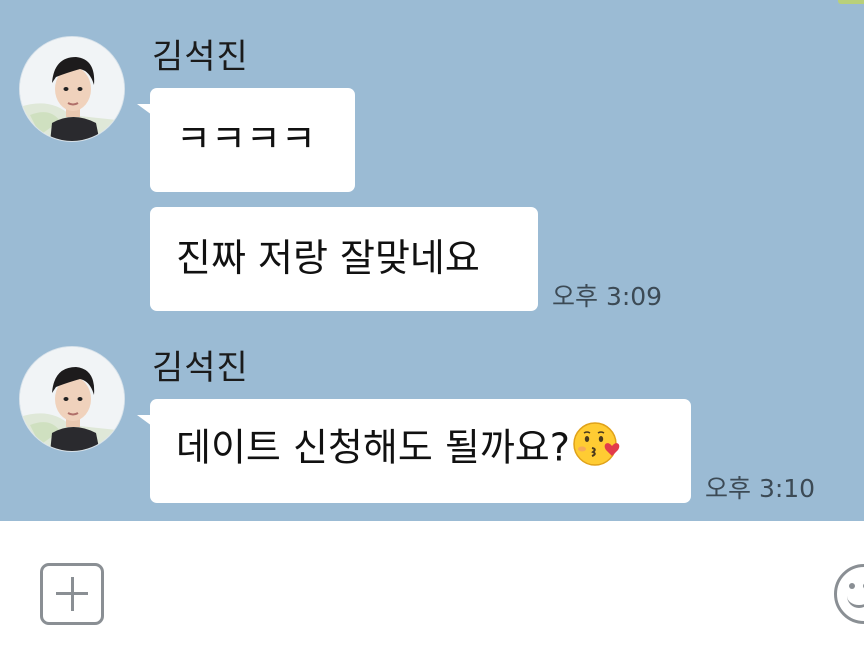  What do you see at coordinates (849, 594) in the screenshot?
I see `smiley-face-icon` at bounding box center [849, 594].